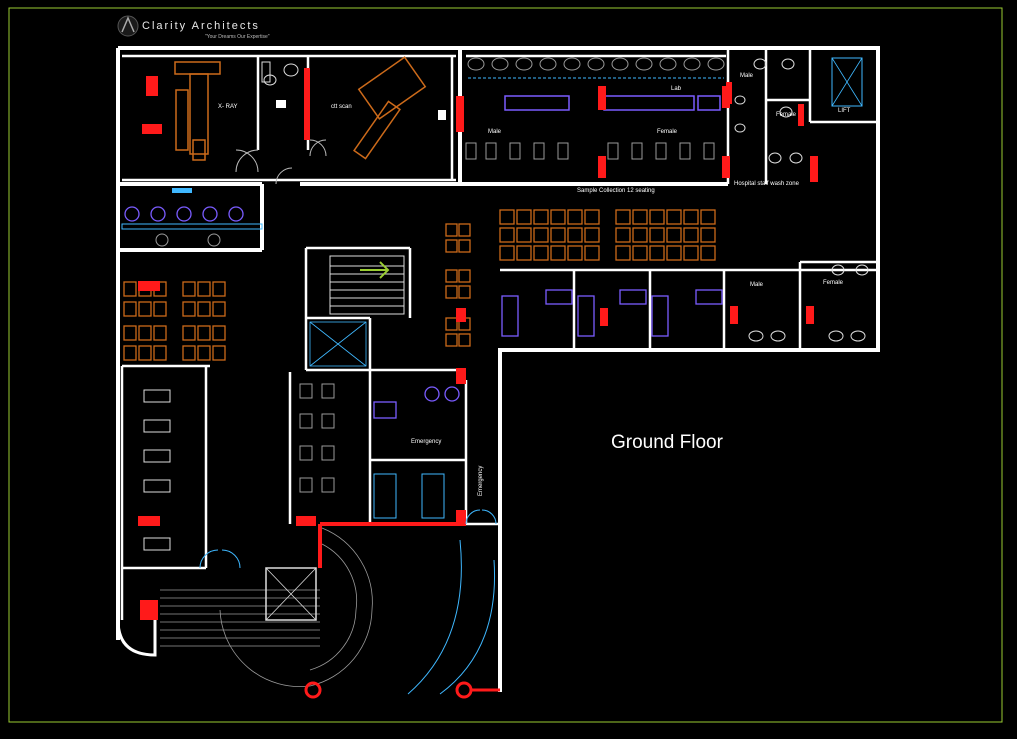 Image resolution: width=1017 pixels, height=739 pixels. What do you see at coordinates (317, 438) in the screenshot?
I see `waiting-chairs` at bounding box center [317, 438].